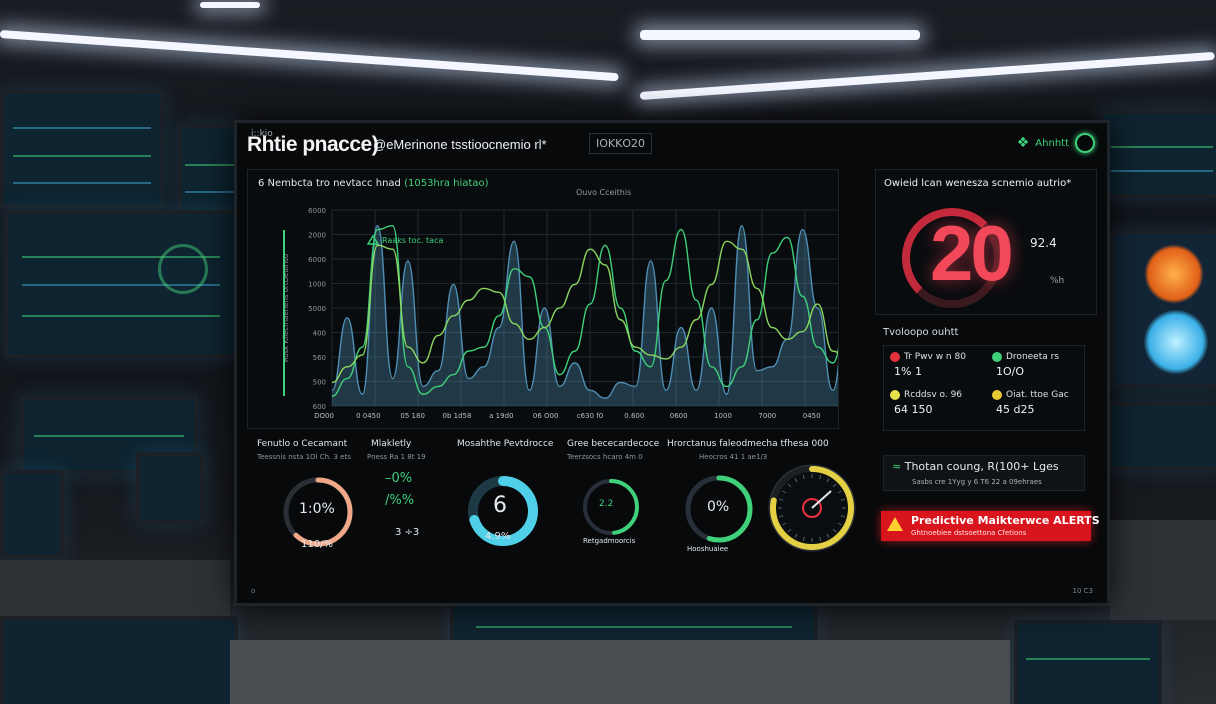 This screenshot has height=704, width=1216. Describe the element at coordinates (812, 416) in the screenshot. I see `x-tick-label: 0450` at that location.